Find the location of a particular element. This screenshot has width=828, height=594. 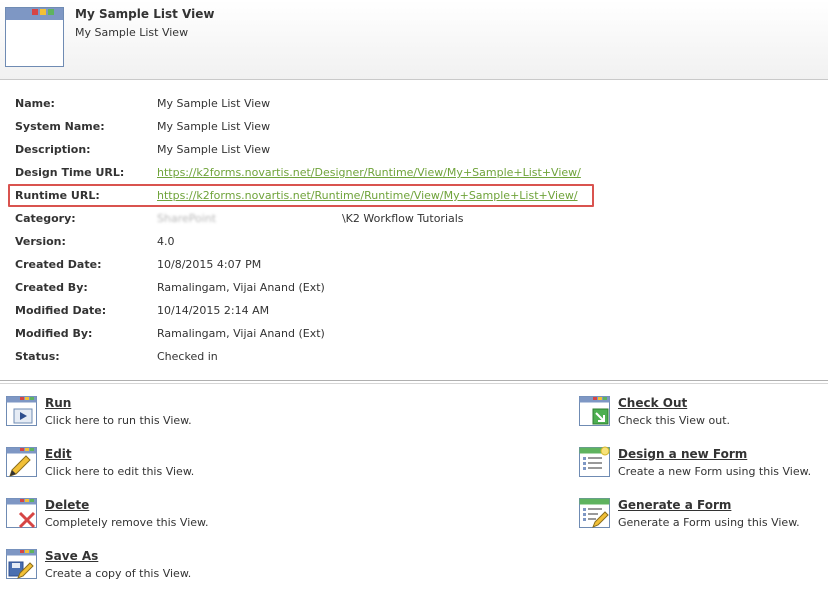

category-suffix: \K2 Workflow Tutorials is located at coordinates (402, 218).